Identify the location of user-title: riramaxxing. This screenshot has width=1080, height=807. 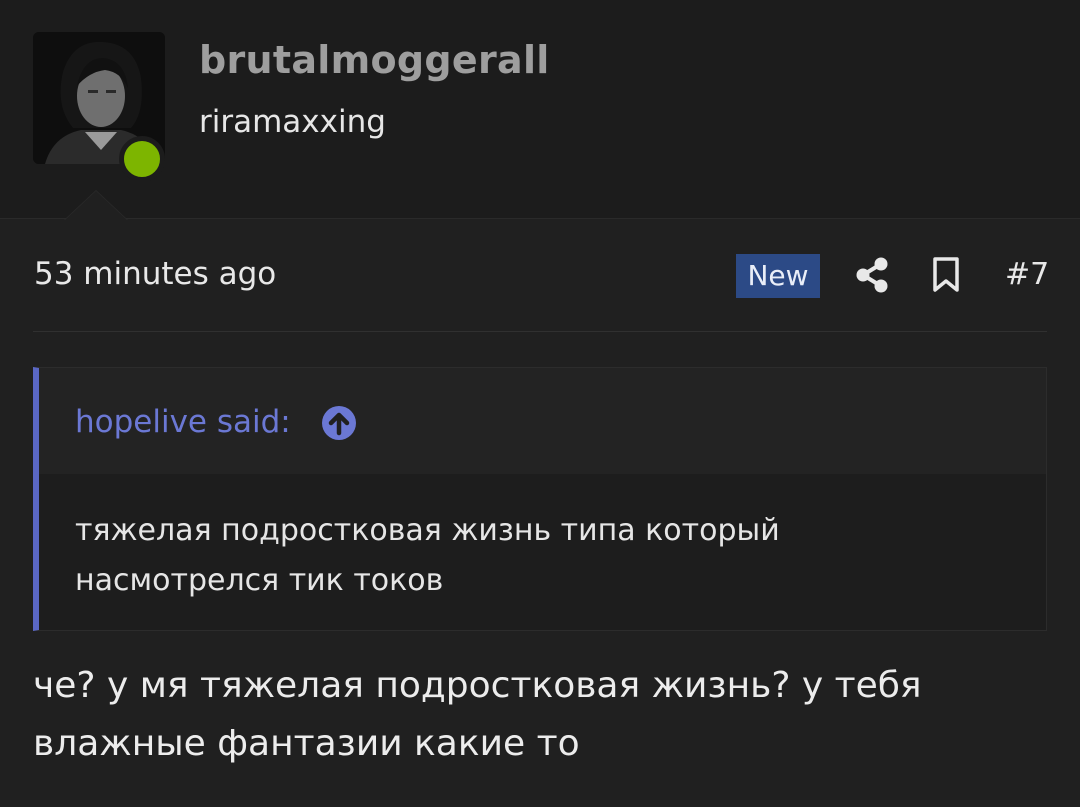
(292, 122).